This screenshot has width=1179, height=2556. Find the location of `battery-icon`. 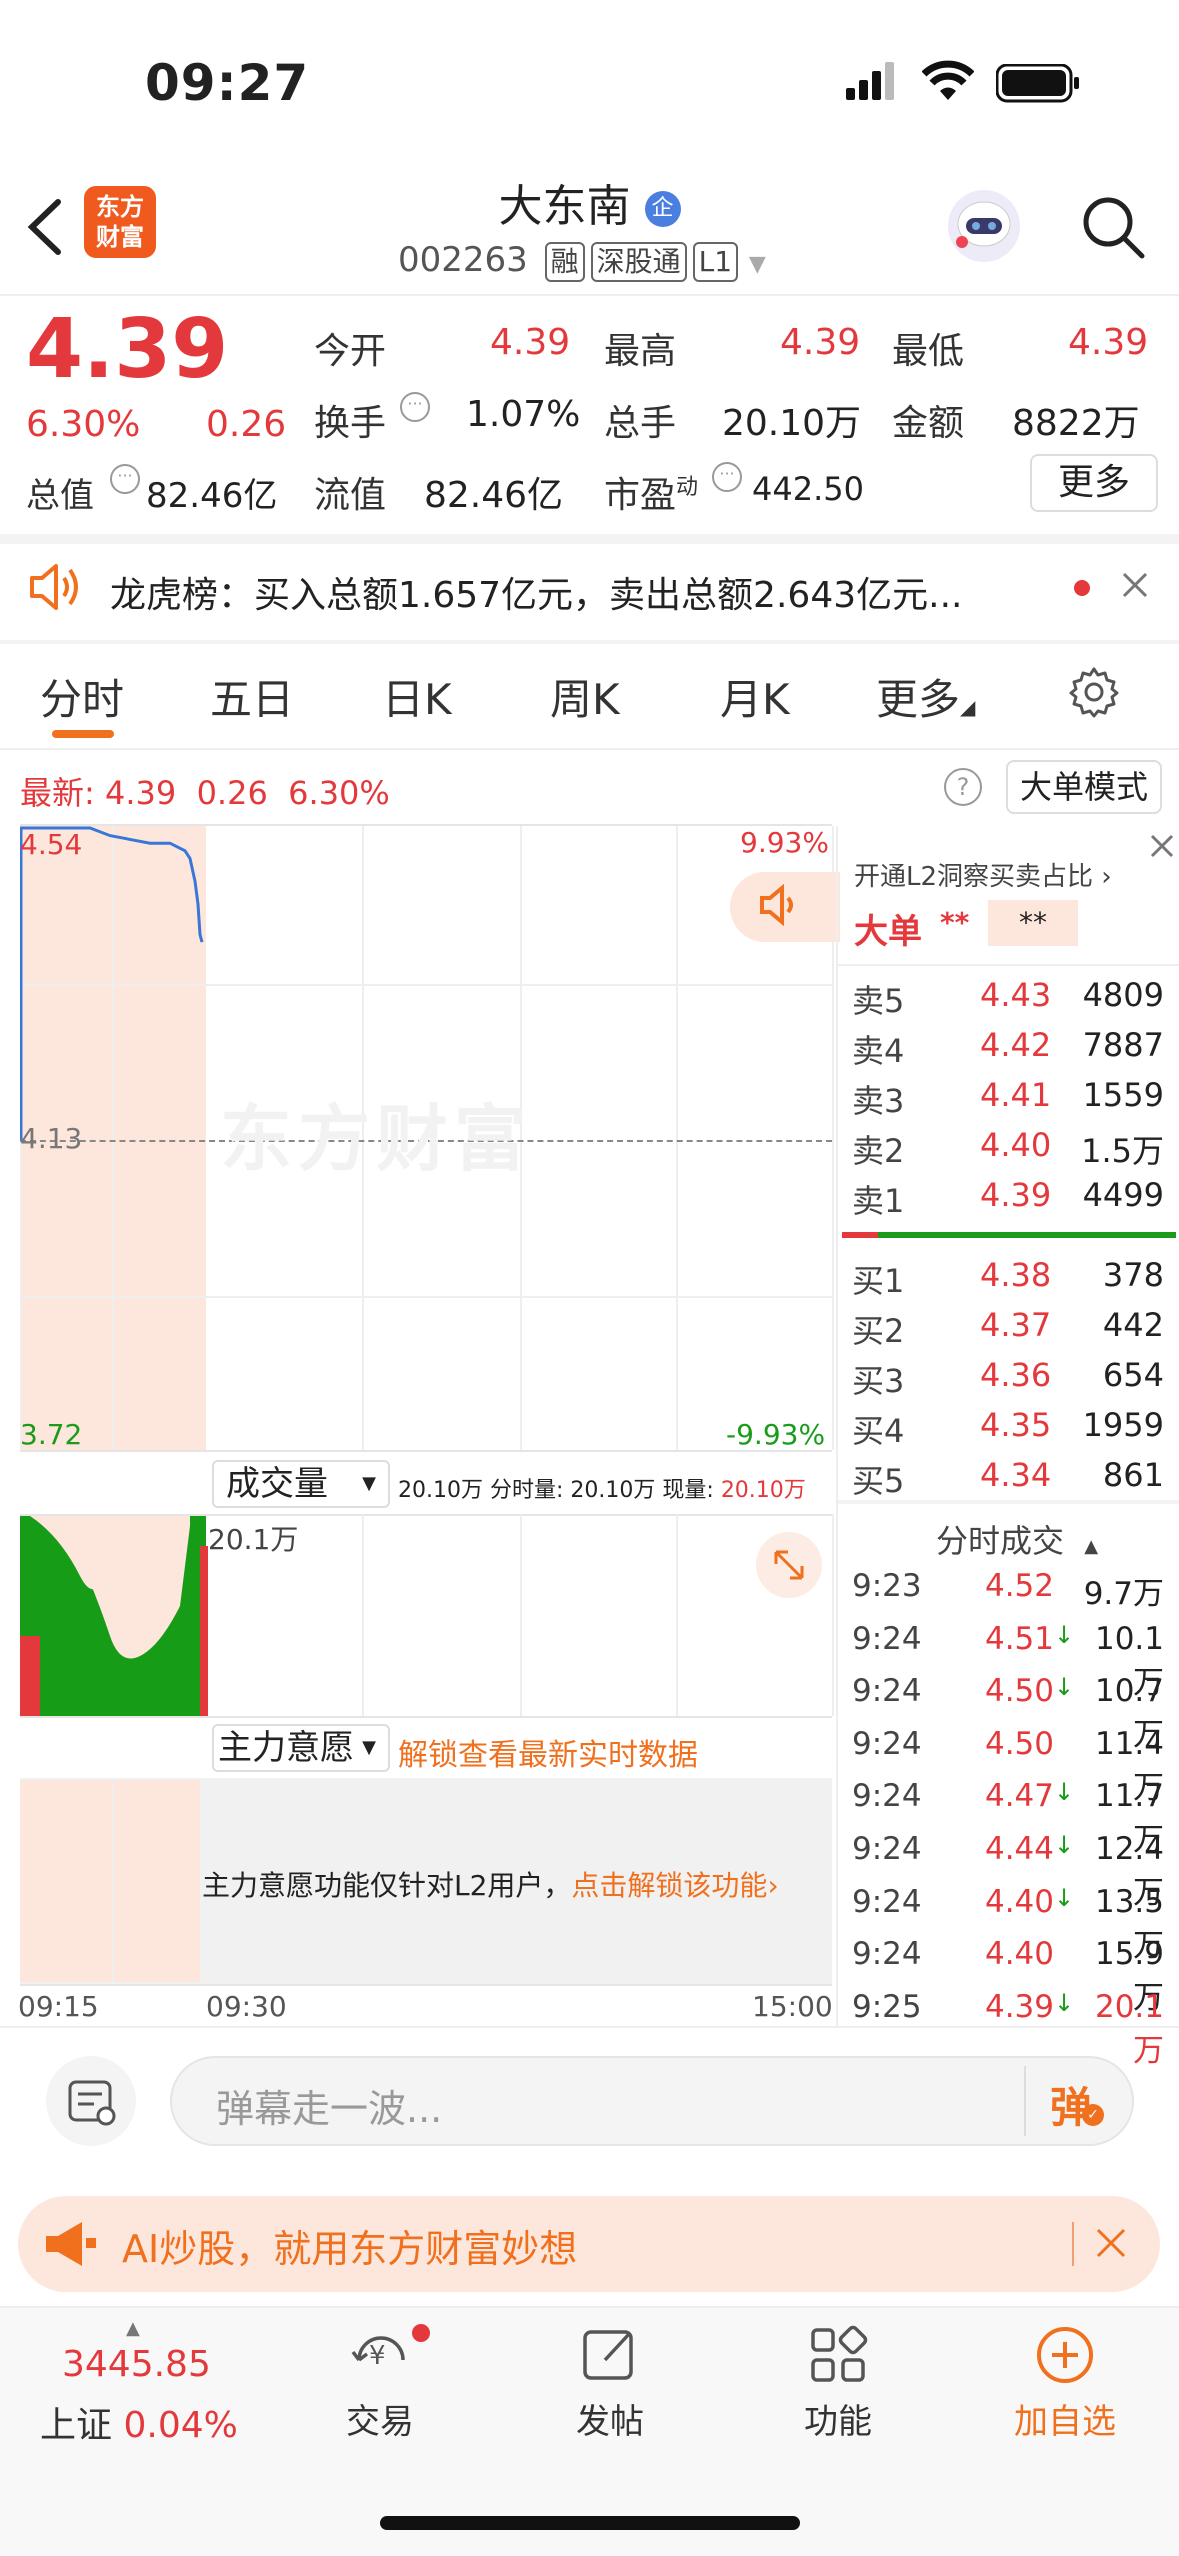

battery-icon is located at coordinates (1038, 85).